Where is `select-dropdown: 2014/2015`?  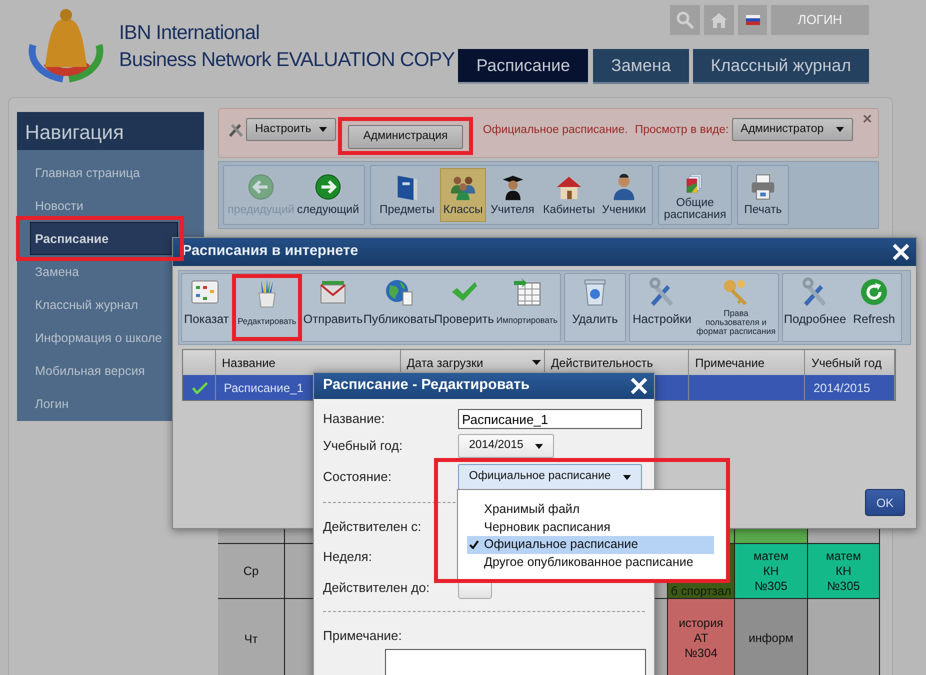 select-dropdown: 2014/2015 is located at coordinates (506, 446).